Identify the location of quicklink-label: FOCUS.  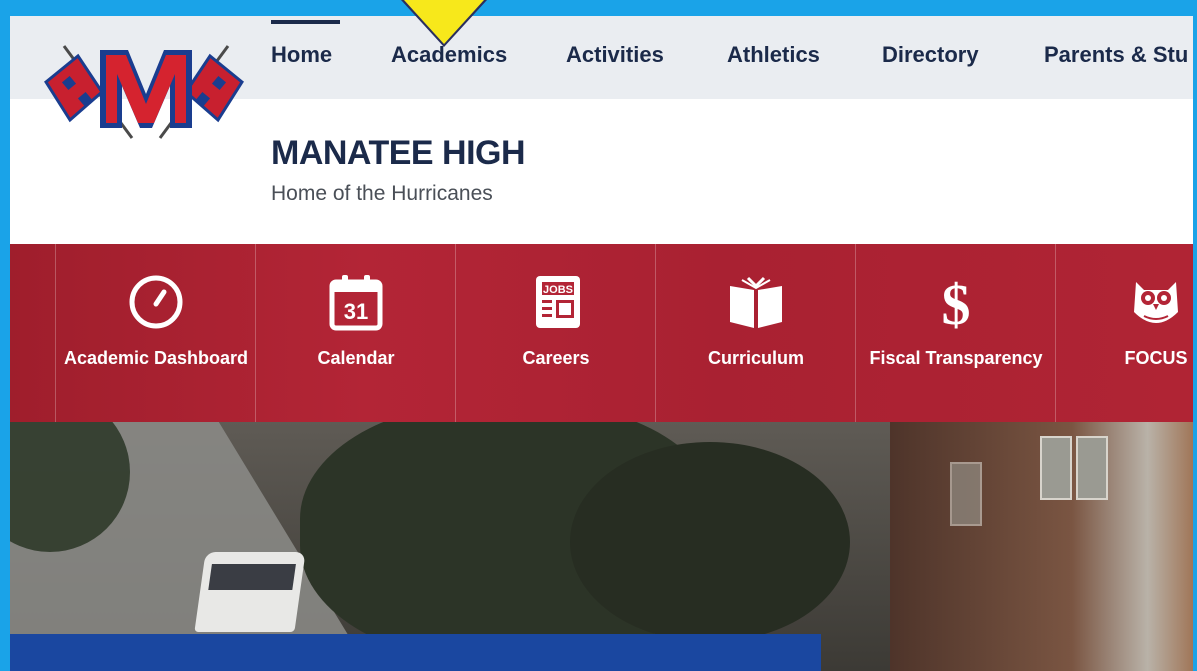
(1156, 358).